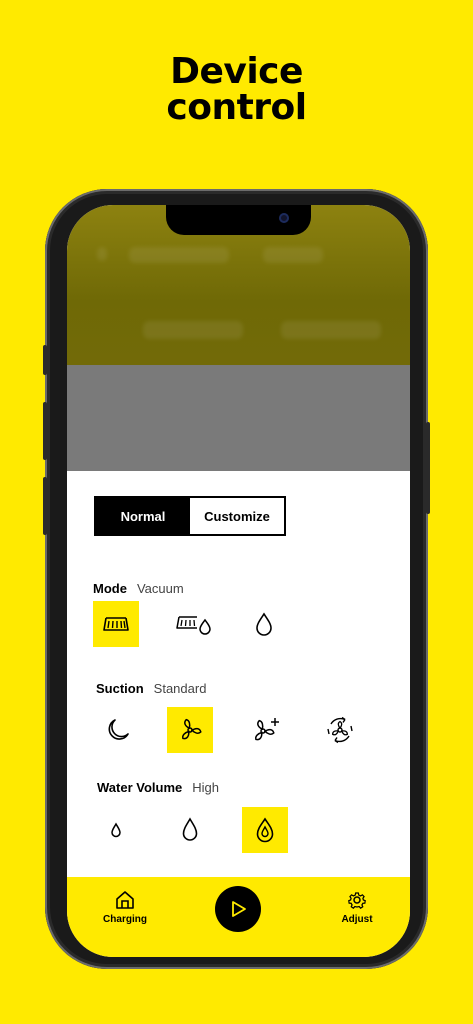 Image resolution: width=473 pixels, height=1024 pixels. I want to click on suction-standard-option, so click(190, 730).